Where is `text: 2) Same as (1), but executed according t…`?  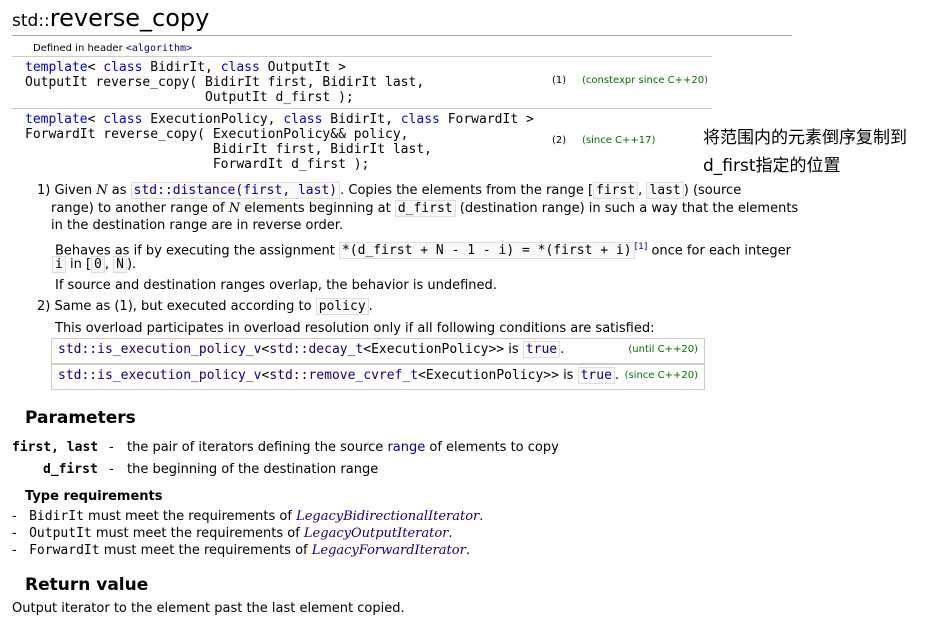
text: 2) Same as (1), but executed according t… is located at coordinates (176, 306).